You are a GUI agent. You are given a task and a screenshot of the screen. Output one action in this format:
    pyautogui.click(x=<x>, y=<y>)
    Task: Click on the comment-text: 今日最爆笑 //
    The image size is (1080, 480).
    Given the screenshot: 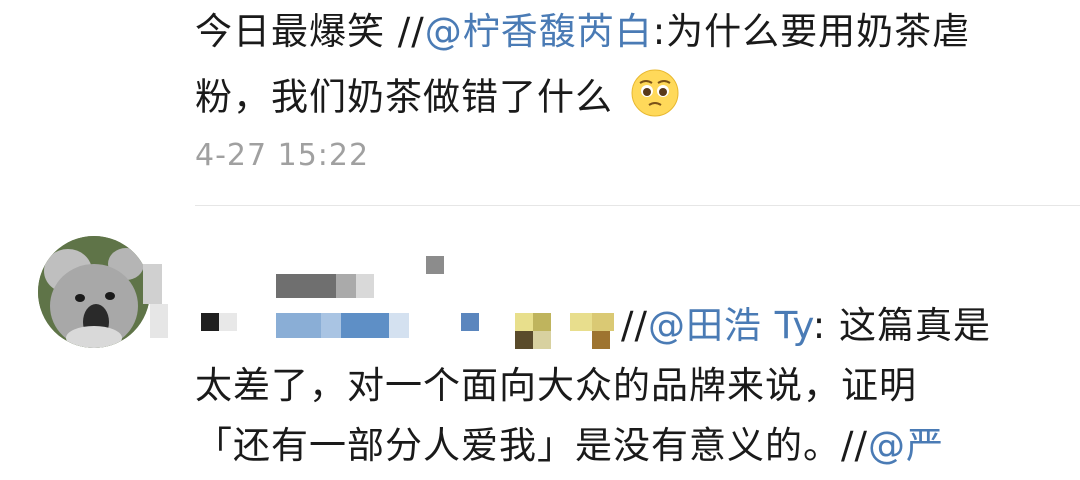 What is the action you would take?
    pyautogui.click(x=310, y=31)
    